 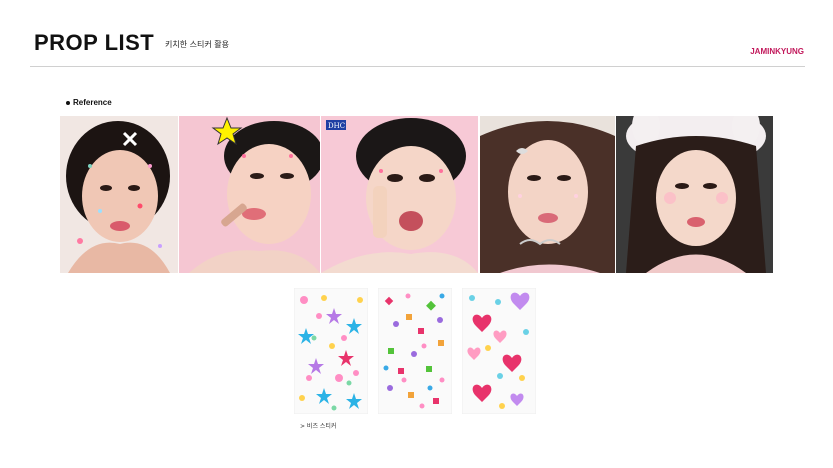 What do you see at coordinates (417, 66) in the screenshot?
I see `header-divider` at bounding box center [417, 66].